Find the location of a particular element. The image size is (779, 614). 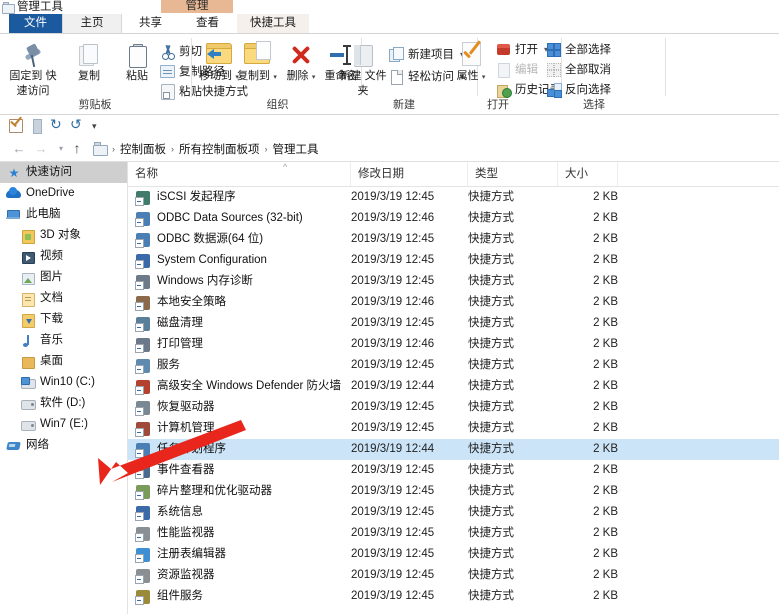

sidebar-item-9: 桌面 is located at coordinates (63, 361).